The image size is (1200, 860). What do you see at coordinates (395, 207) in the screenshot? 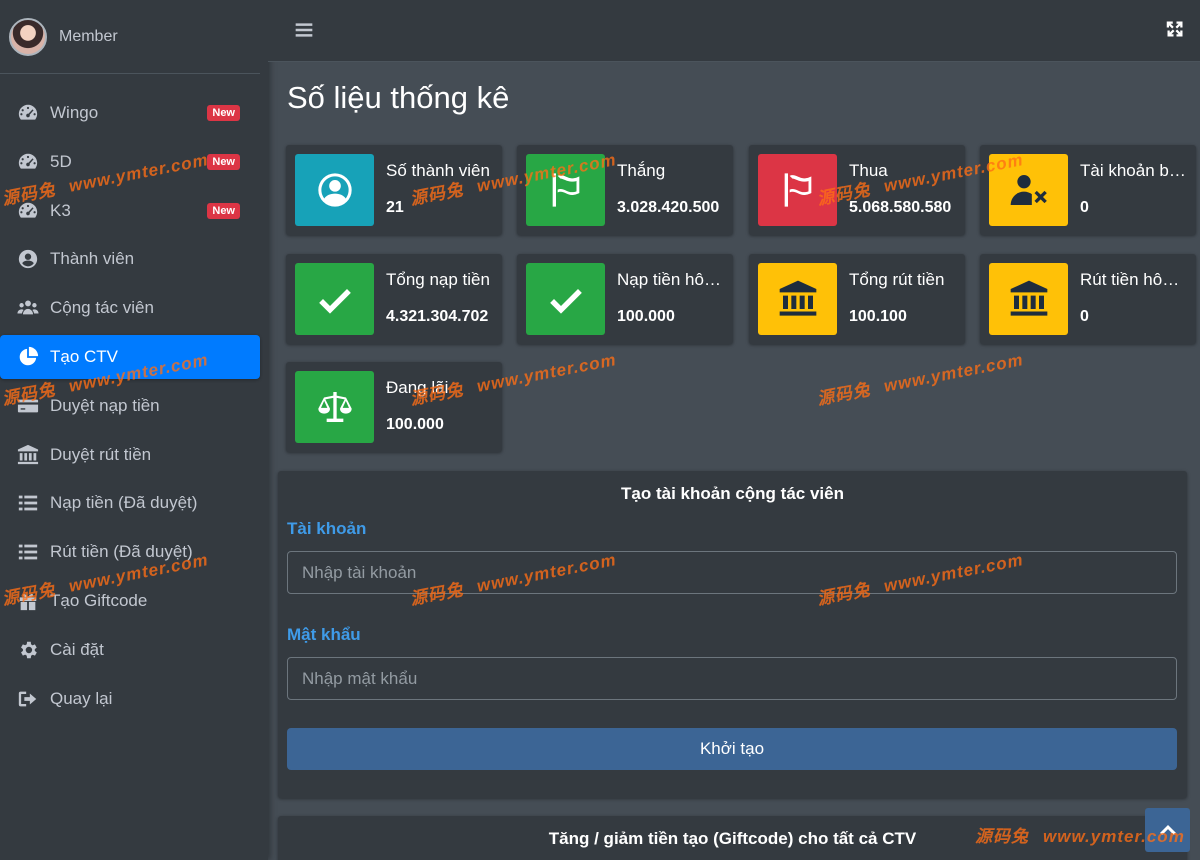
I see `stat-value: 21` at bounding box center [395, 207].